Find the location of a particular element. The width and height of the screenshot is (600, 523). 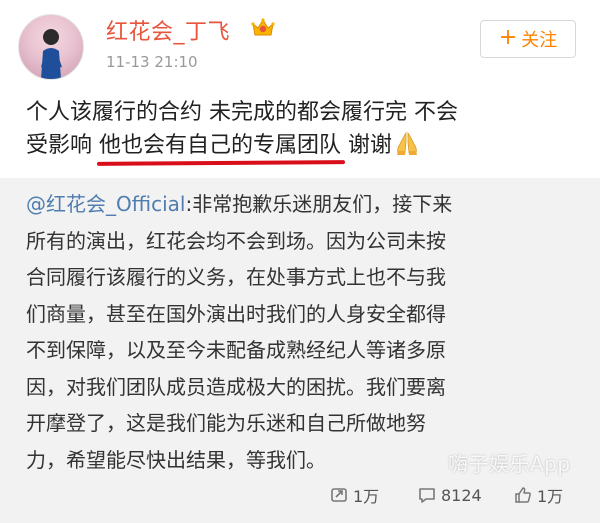

repost-line: 们商量，甚至在国外演出时我们的人身安全都得 is located at coordinates (236, 313).